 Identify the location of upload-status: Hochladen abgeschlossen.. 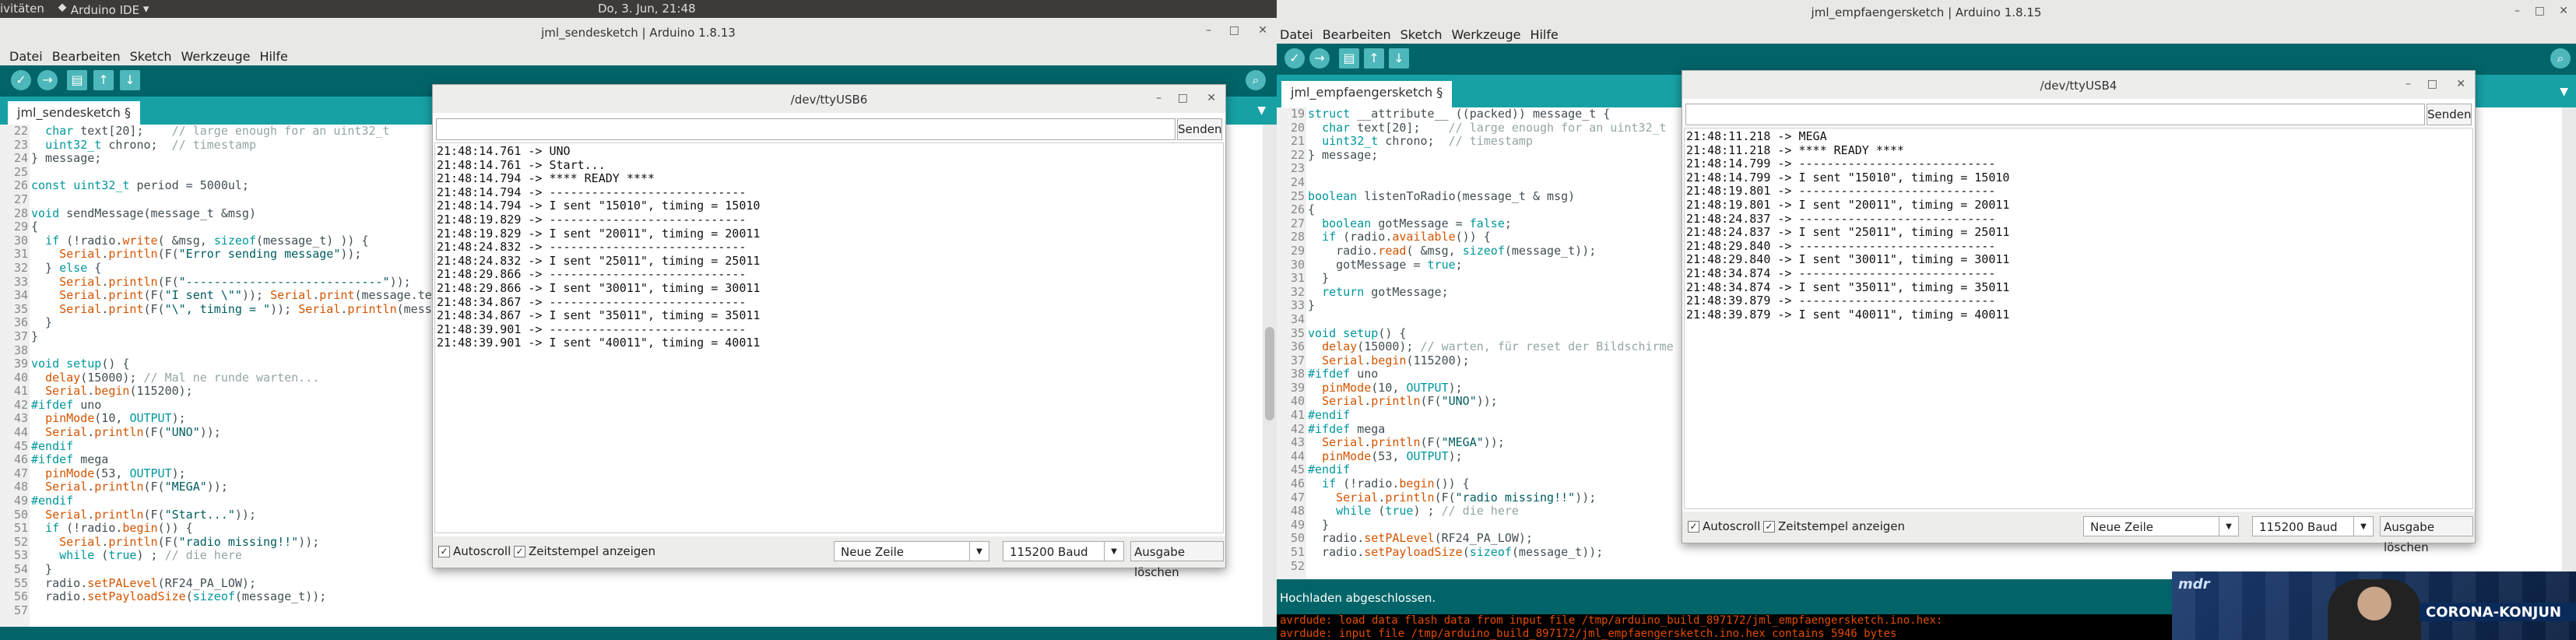
(1358, 598).